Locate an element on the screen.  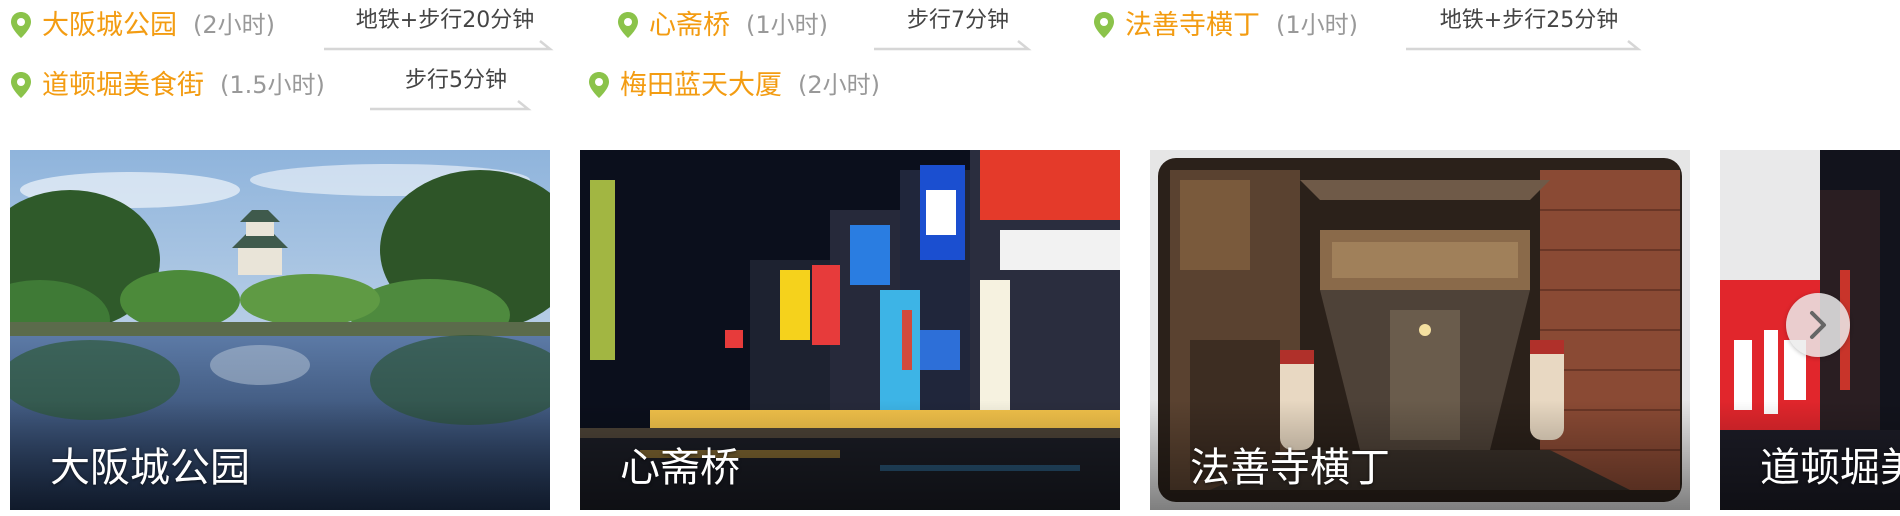
route-stop-dotonbori-food-street: 道顿堀美食街 (1.5小时) is located at coordinates (167, 85).